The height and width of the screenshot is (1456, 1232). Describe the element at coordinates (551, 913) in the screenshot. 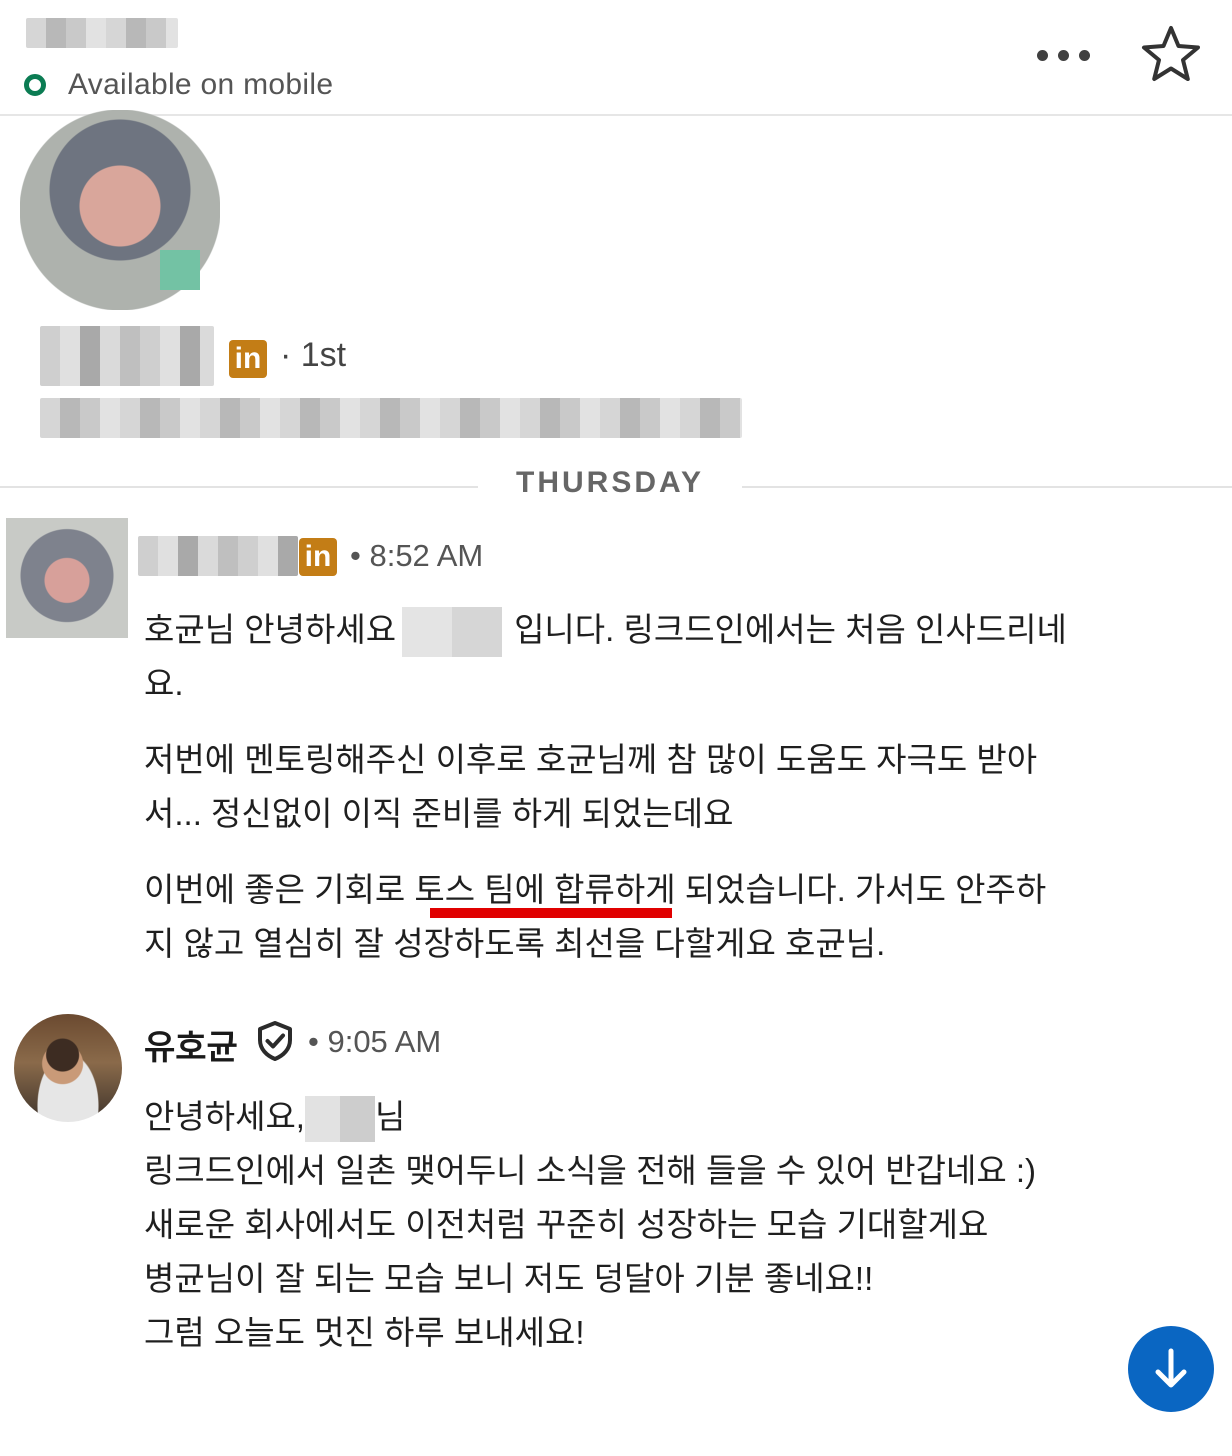

I see `highlight-underline` at that location.